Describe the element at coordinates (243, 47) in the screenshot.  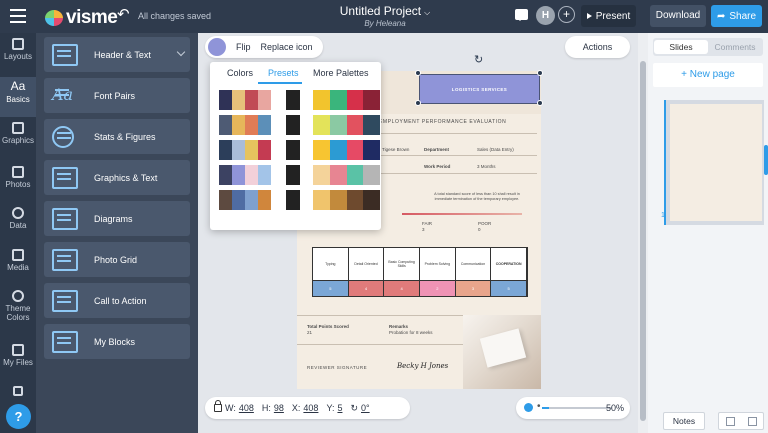
I see `flip-button: Flip` at that location.